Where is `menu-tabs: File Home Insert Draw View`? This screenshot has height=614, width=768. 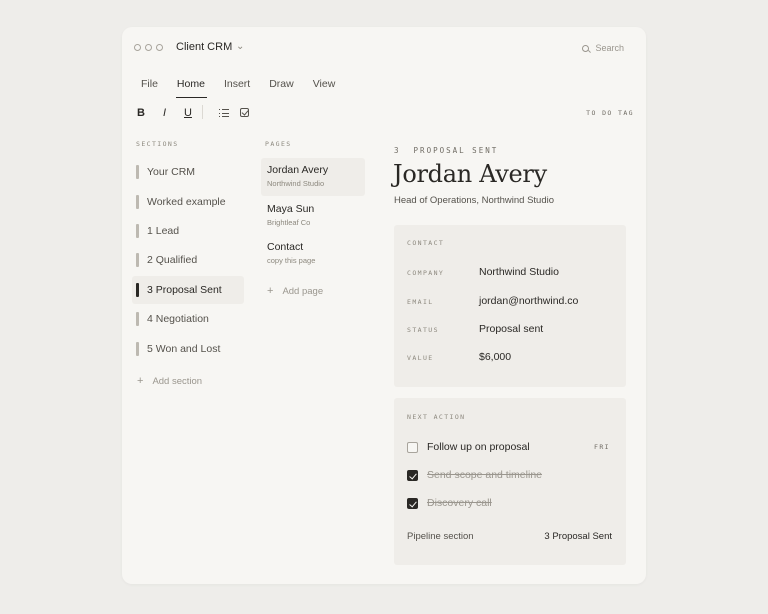 menu-tabs: File Home Insert Draw View is located at coordinates (247, 88).